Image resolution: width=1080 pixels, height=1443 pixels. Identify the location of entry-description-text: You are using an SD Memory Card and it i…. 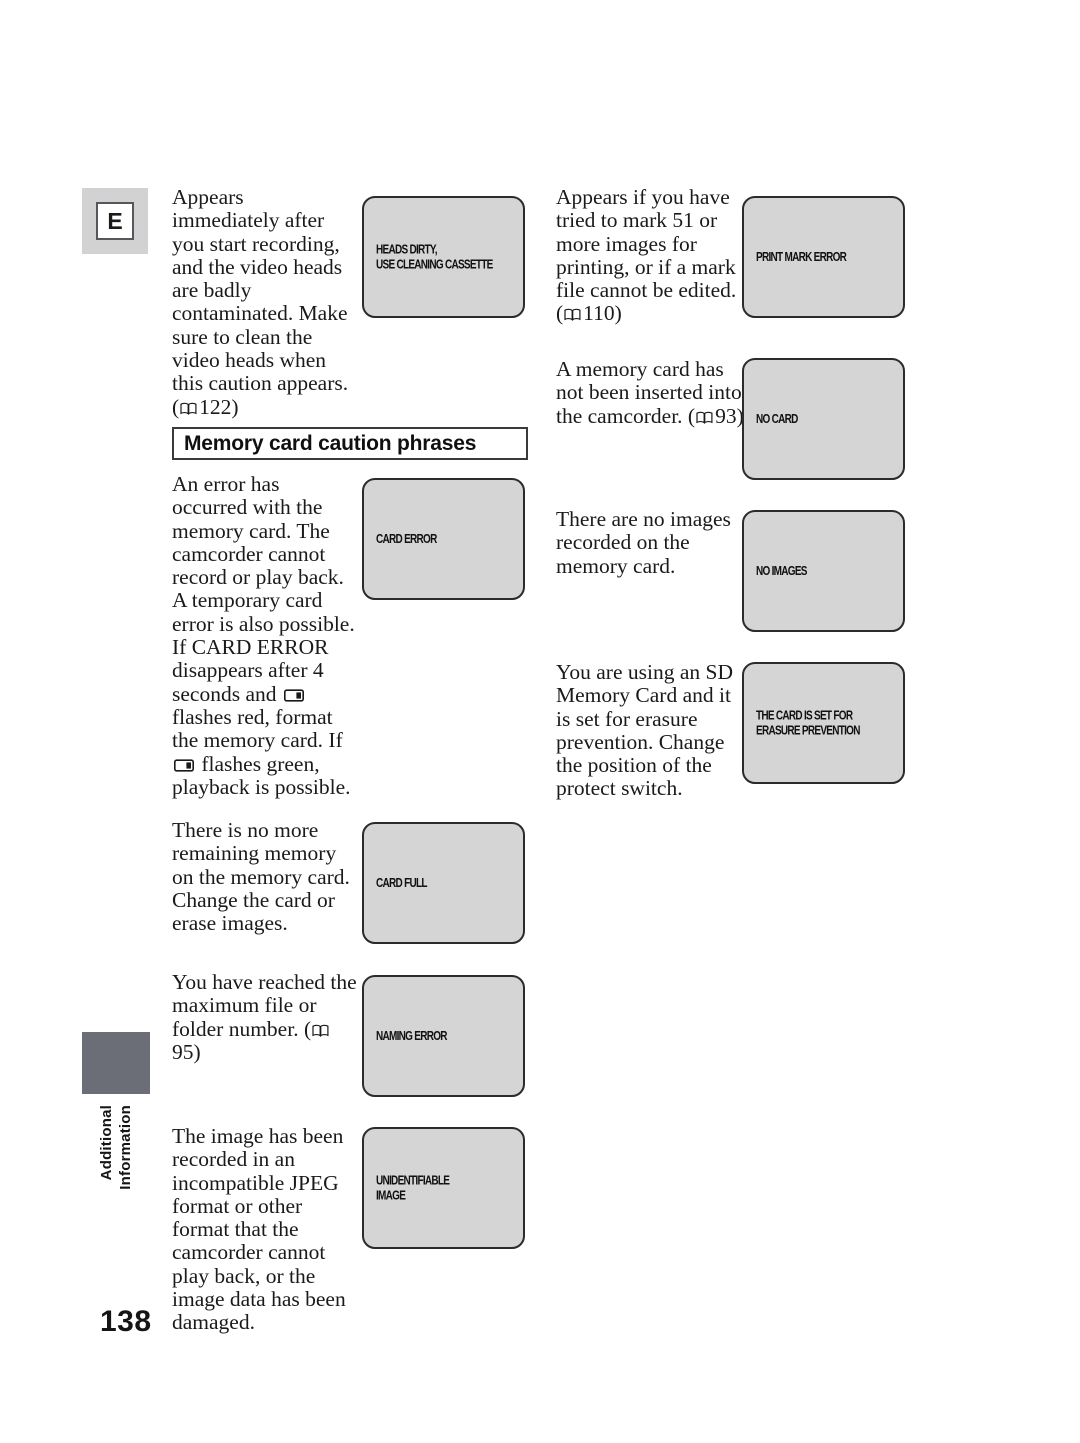
(644, 730).